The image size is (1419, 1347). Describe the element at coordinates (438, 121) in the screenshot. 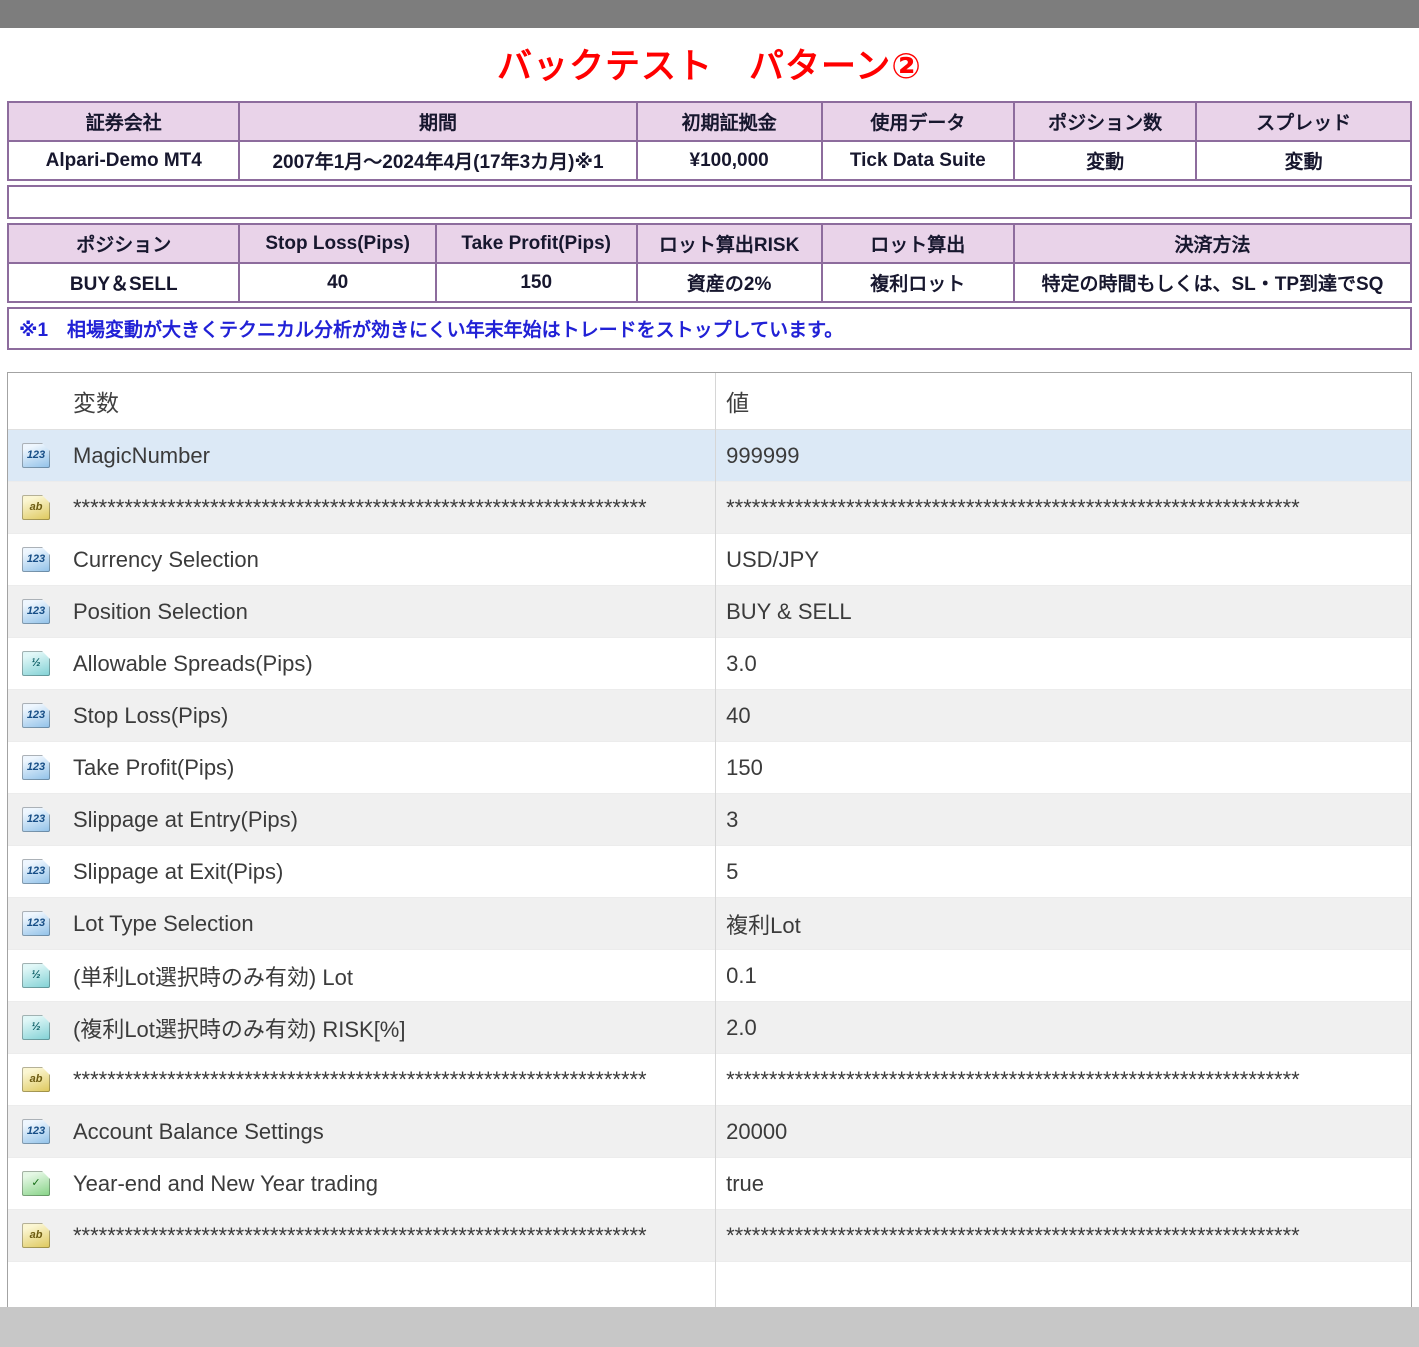

I see `summary-header-cell: 期間` at that location.